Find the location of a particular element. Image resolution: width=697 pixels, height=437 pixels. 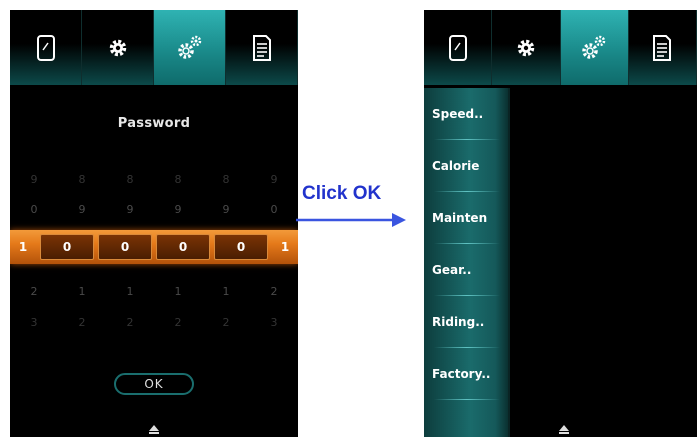

menu-item-speed: Speed.. is located at coordinates (466, 114).